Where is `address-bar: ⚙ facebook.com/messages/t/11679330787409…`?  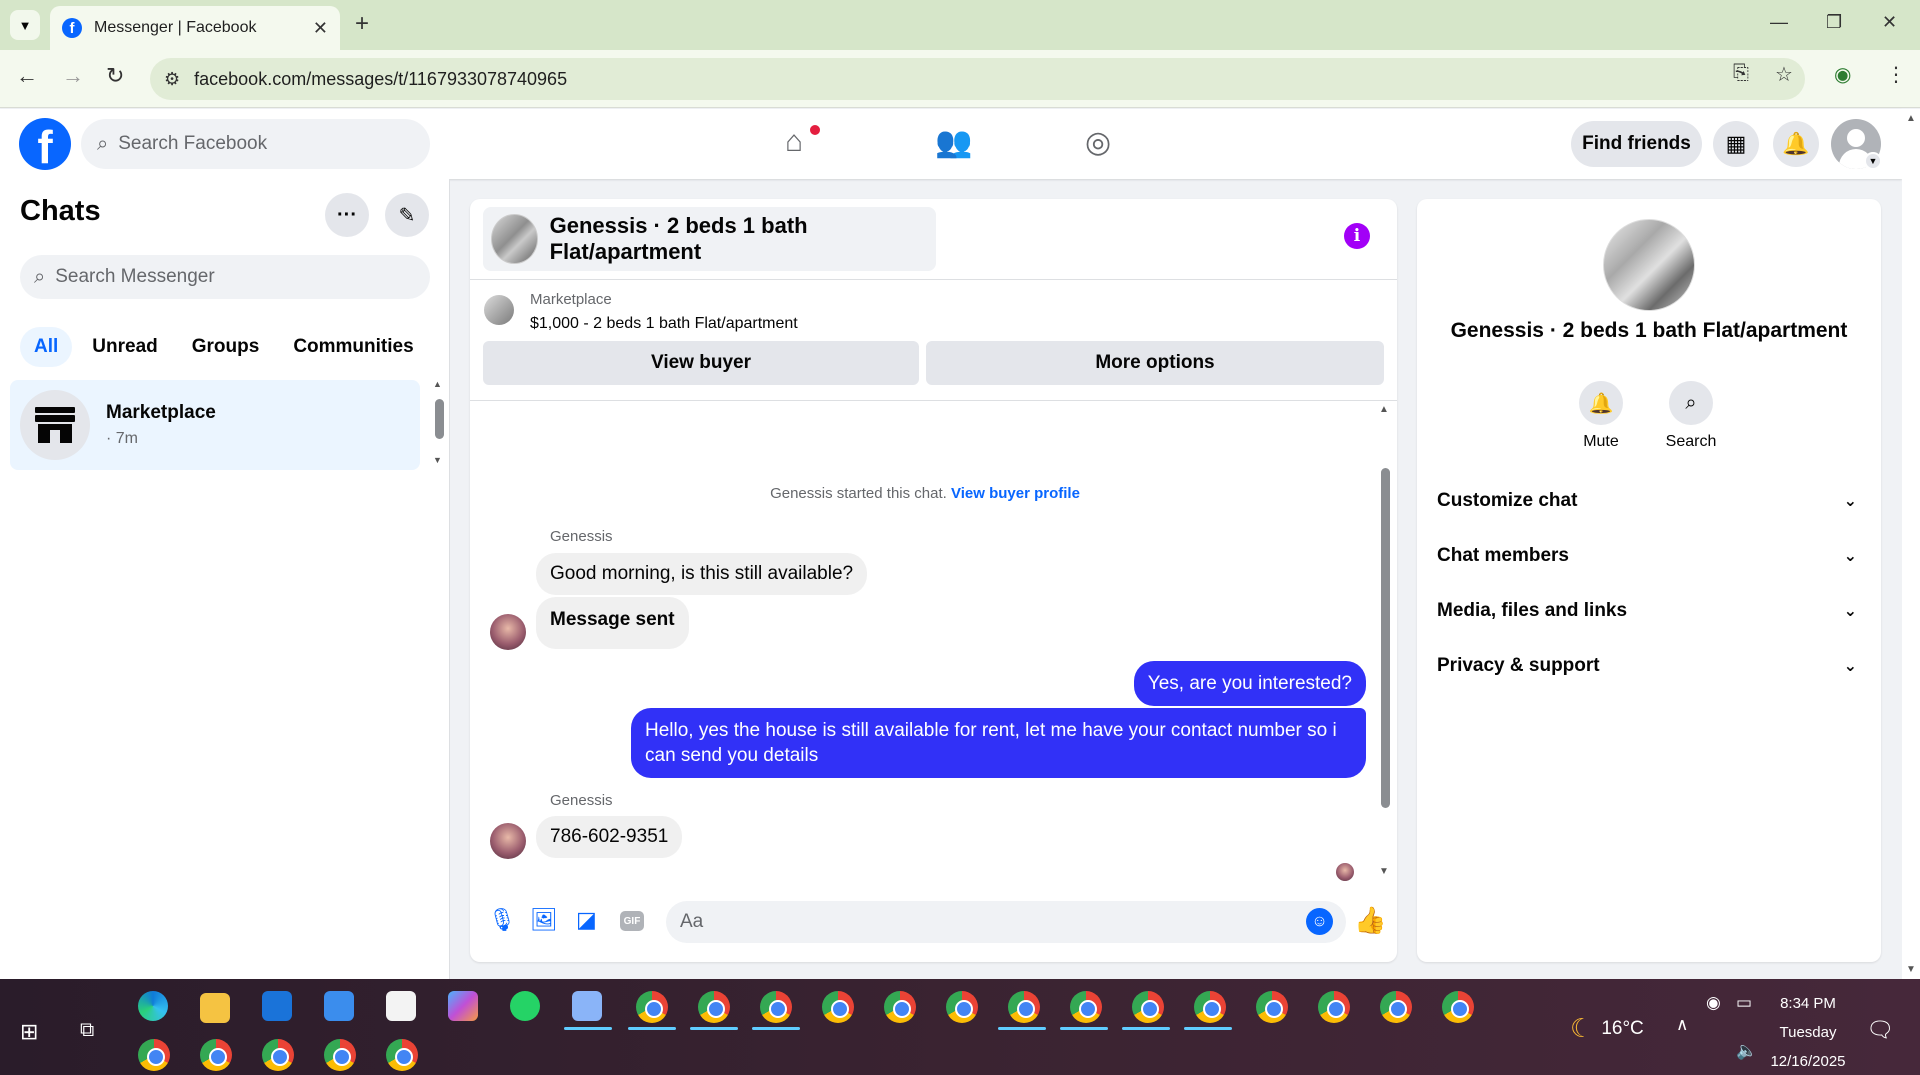 address-bar: ⚙ facebook.com/messages/t/11679330787409… is located at coordinates (977, 79).